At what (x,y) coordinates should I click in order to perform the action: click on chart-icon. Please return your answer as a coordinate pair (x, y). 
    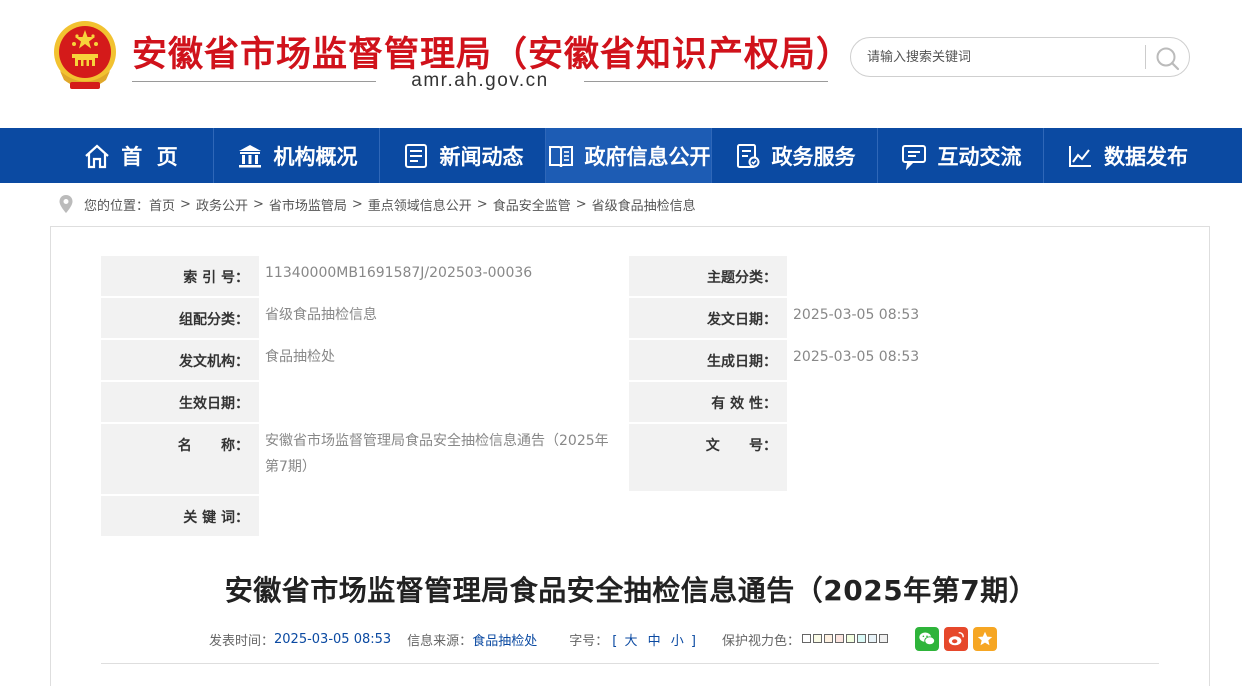
    Looking at the image, I should click on (1080, 156).